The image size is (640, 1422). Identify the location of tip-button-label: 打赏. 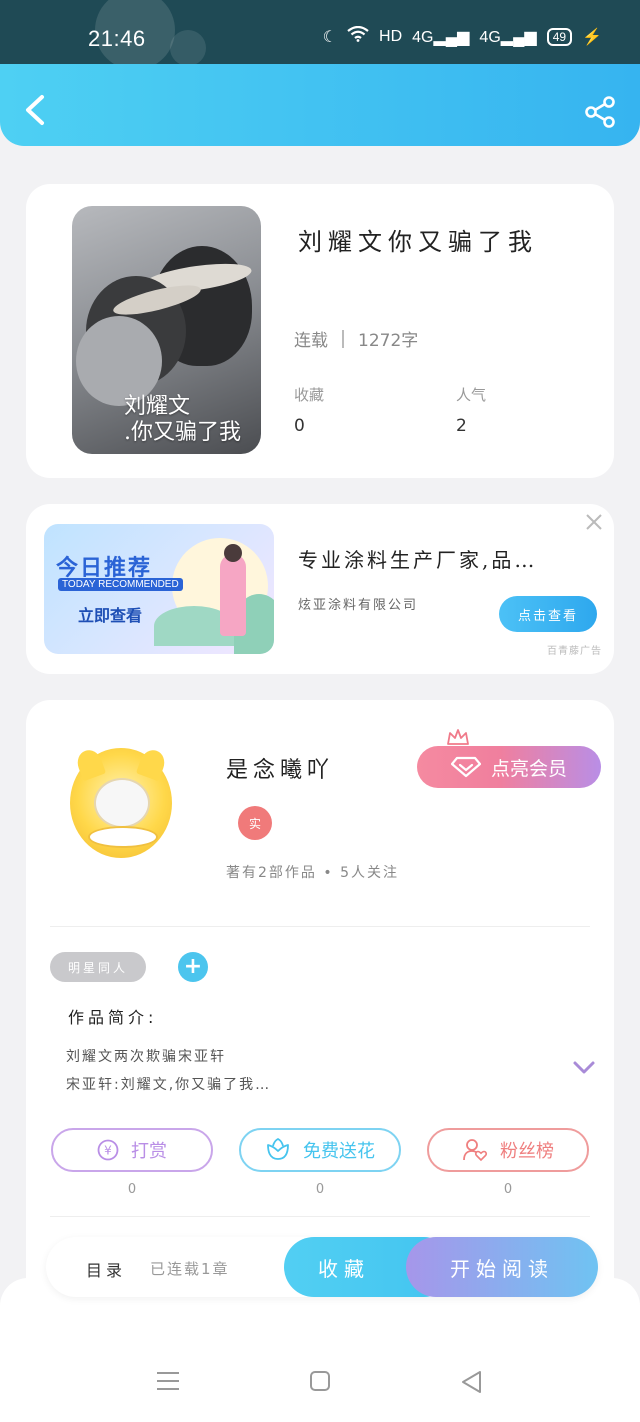
(149, 1151).